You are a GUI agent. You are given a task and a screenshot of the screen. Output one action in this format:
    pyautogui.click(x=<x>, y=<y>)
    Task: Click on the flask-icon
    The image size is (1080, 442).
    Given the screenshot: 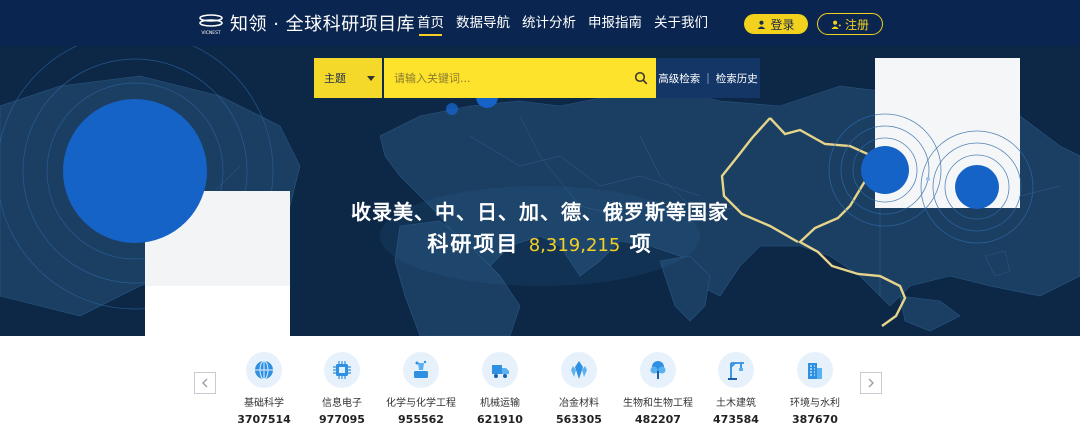 What is the action you would take?
    pyautogui.click(x=421, y=370)
    